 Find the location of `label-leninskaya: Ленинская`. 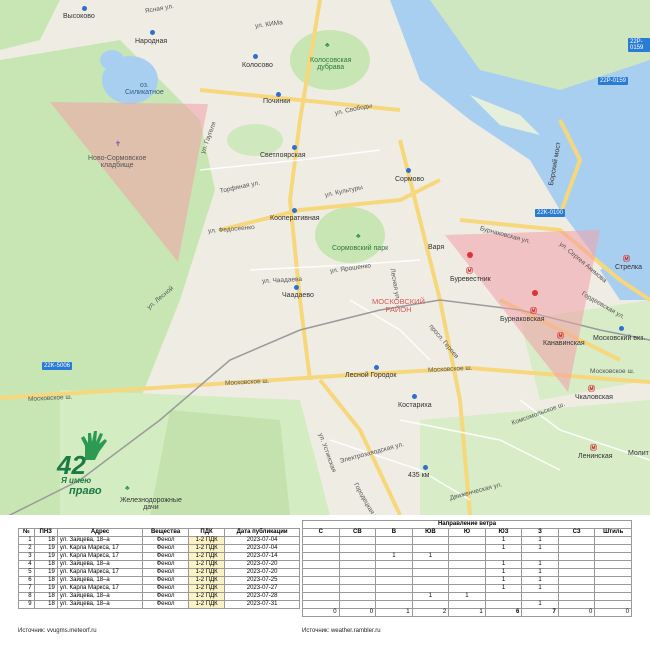

label-leninskaya: Ленинская is located at coordinates (595, 456).